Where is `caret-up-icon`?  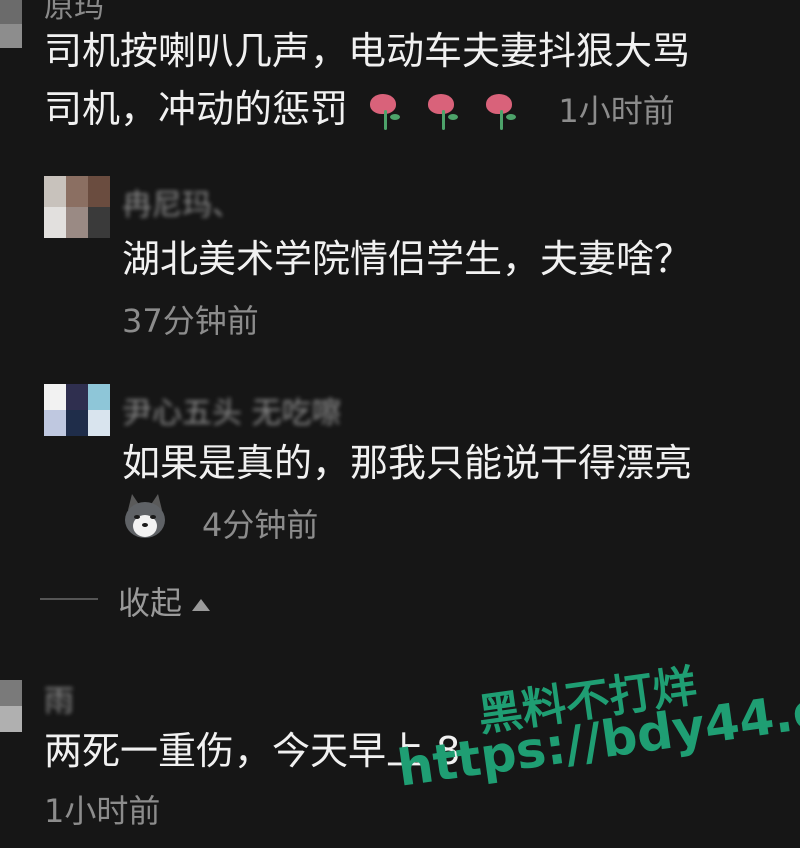
caret-up-icon is located at coordinates (201, 605).